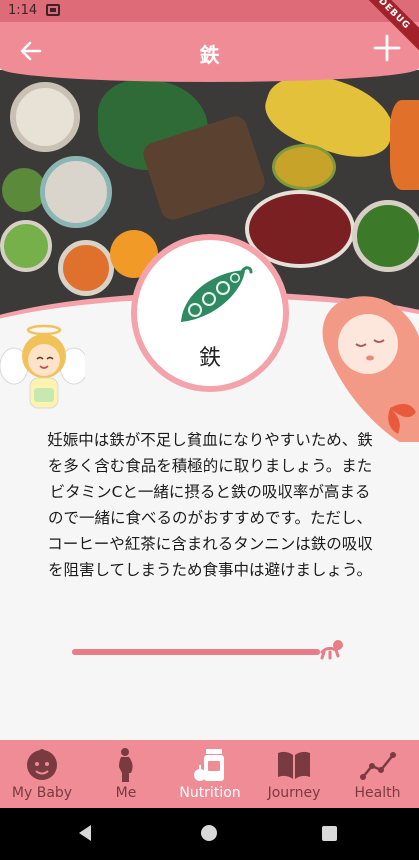 Image resolution: width=419 pixels, height=860 pixels. I want to click on pregnant-woman-icon, so click(126, 765).